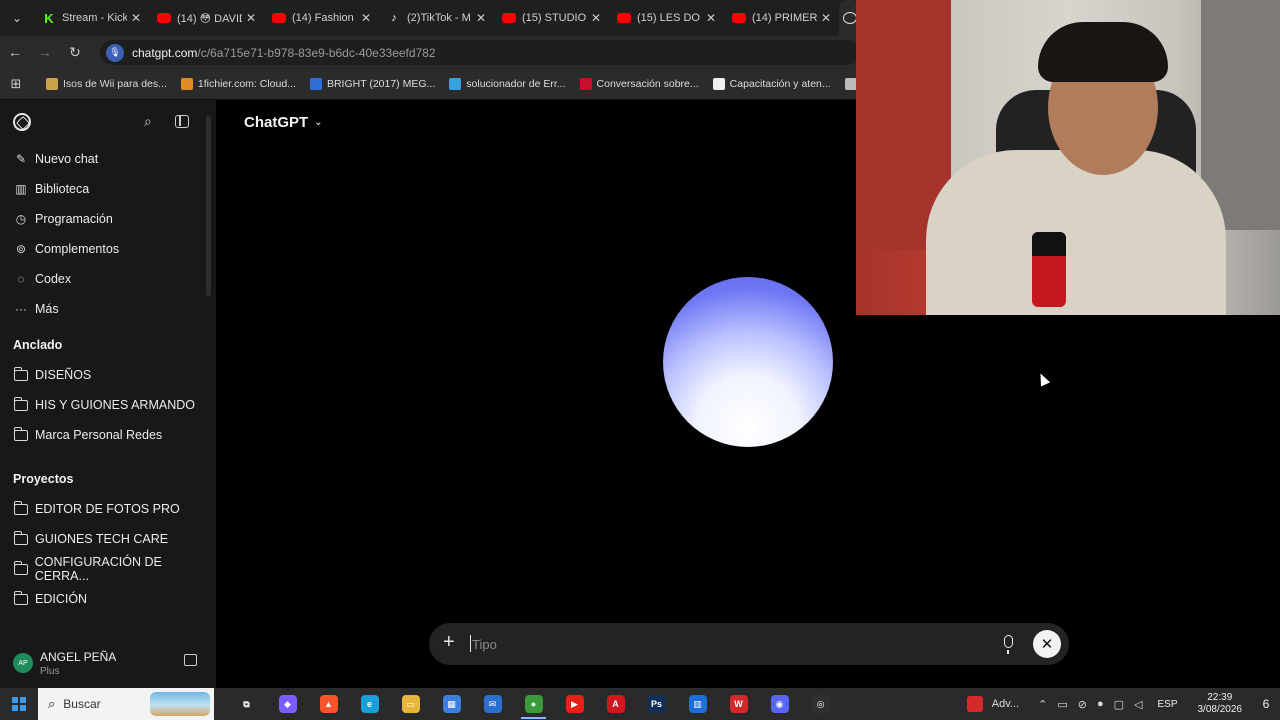 The height and width of the screenshot is (720, 1280). I want to click on youtube-music-icon: ▶, so click(574, 704).